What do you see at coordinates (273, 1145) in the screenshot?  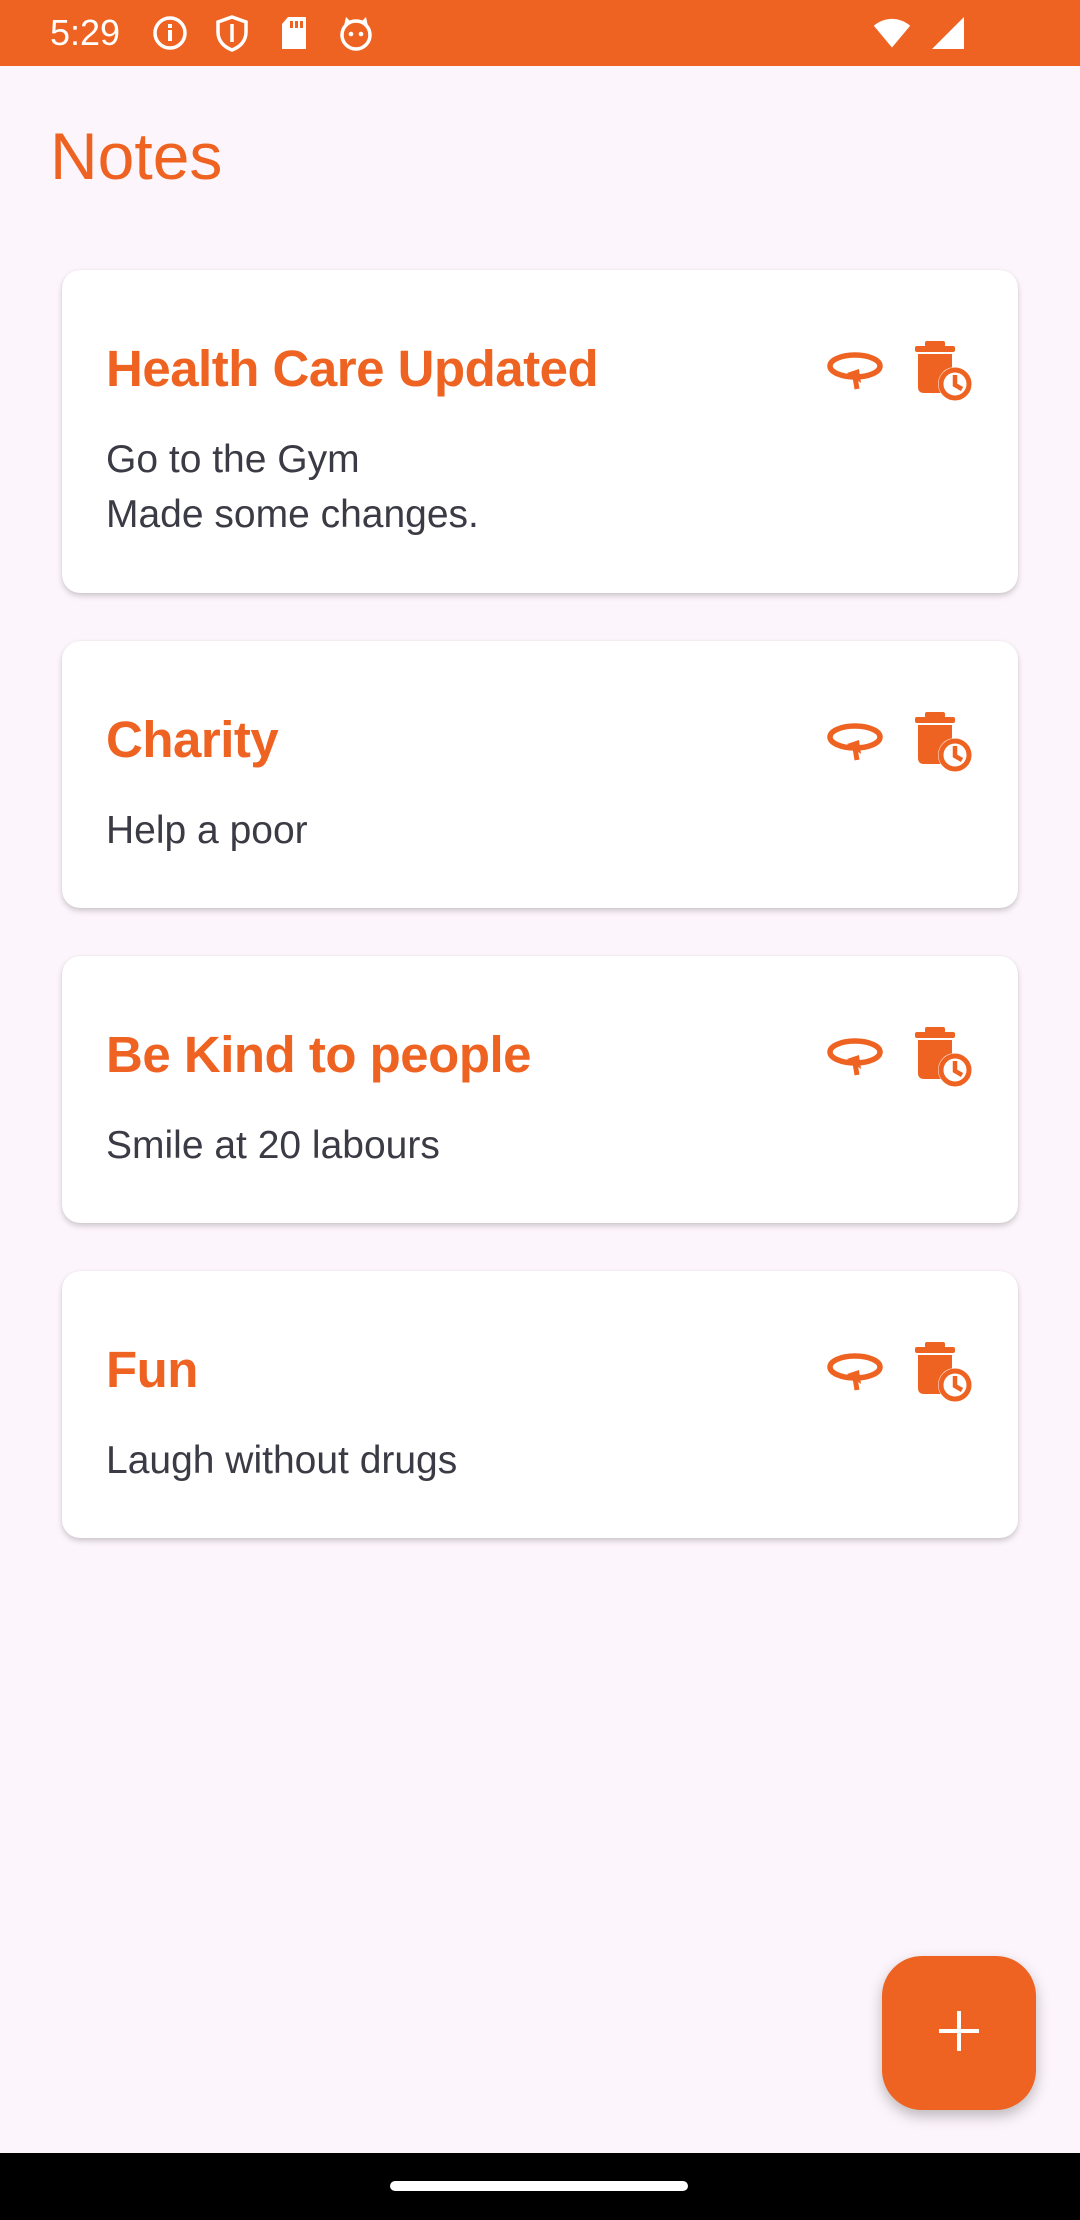 I see `note-body: Smile at 20 labours` at bounding box center [273, 1145].